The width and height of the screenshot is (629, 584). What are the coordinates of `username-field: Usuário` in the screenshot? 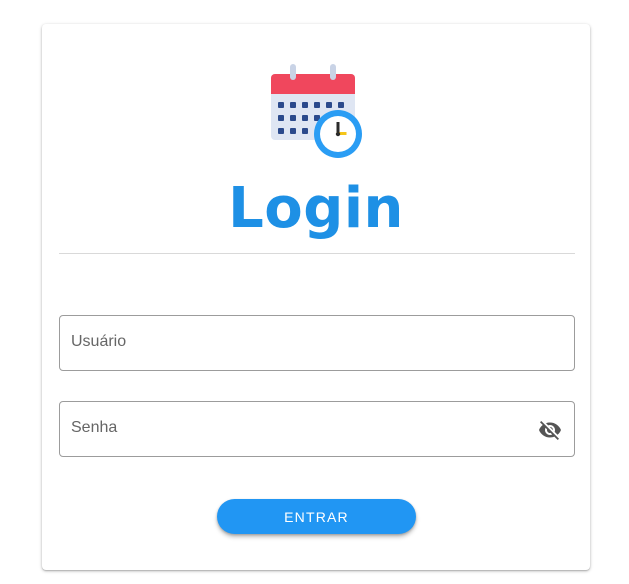 It's located at (317, 343).